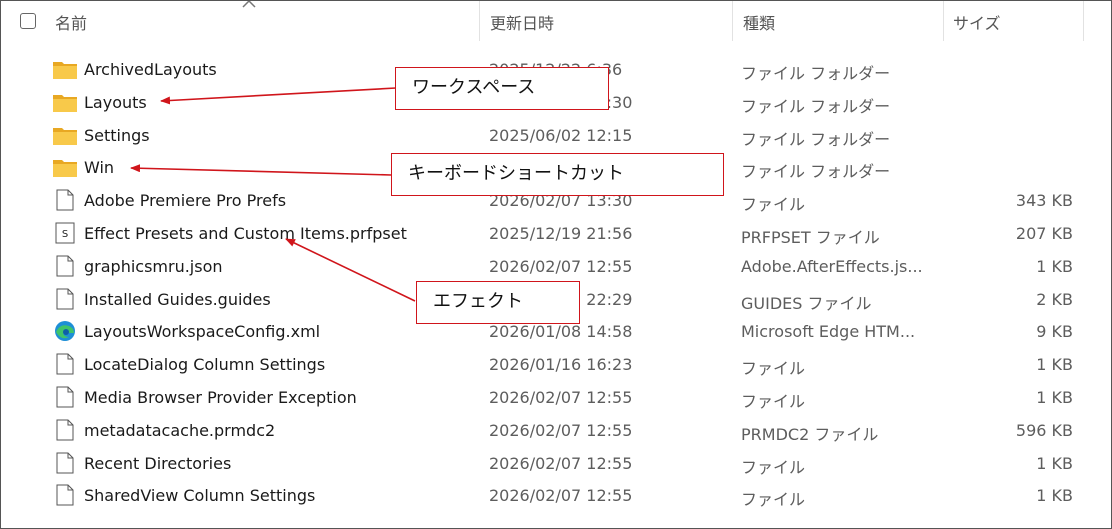 The height and width of the screenshot is (529, 1112). Describe the element at coordinates (810, 434) in the screenshot. I see `file-type: PRMDC2 ファイル` at that location.